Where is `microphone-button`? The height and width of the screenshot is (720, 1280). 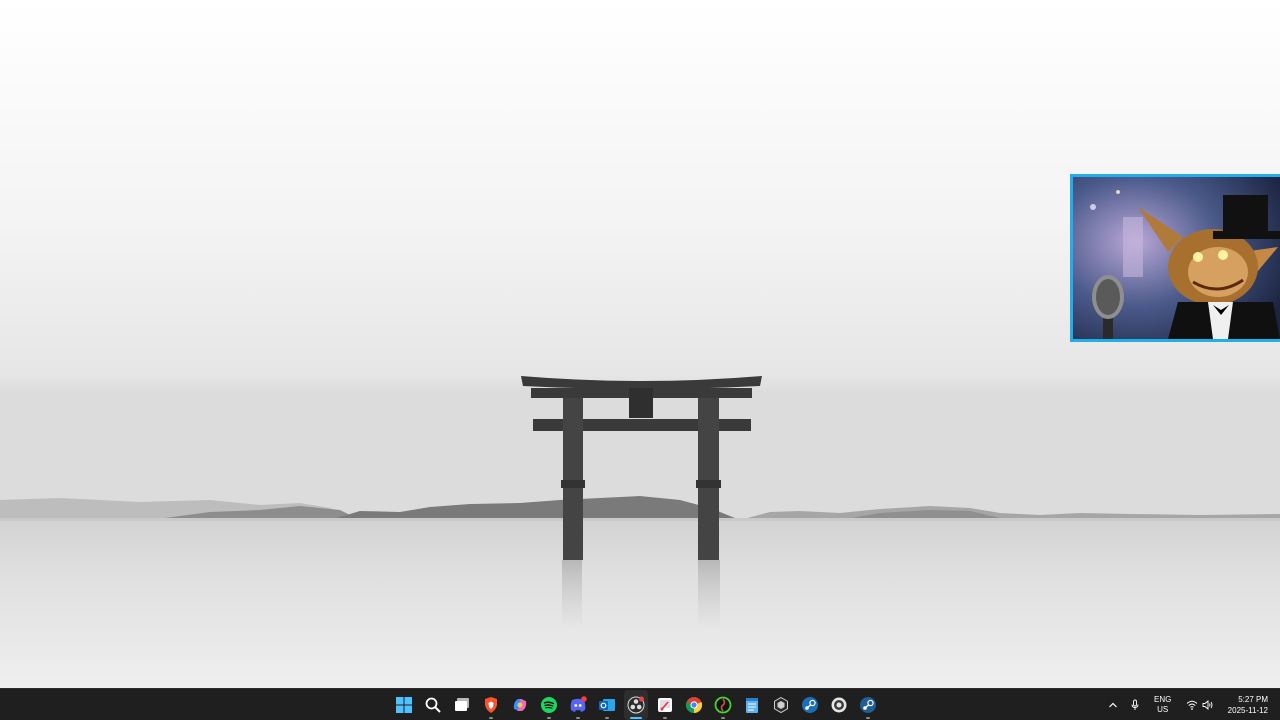 microphone-button is located at coordinates (1135, 704).